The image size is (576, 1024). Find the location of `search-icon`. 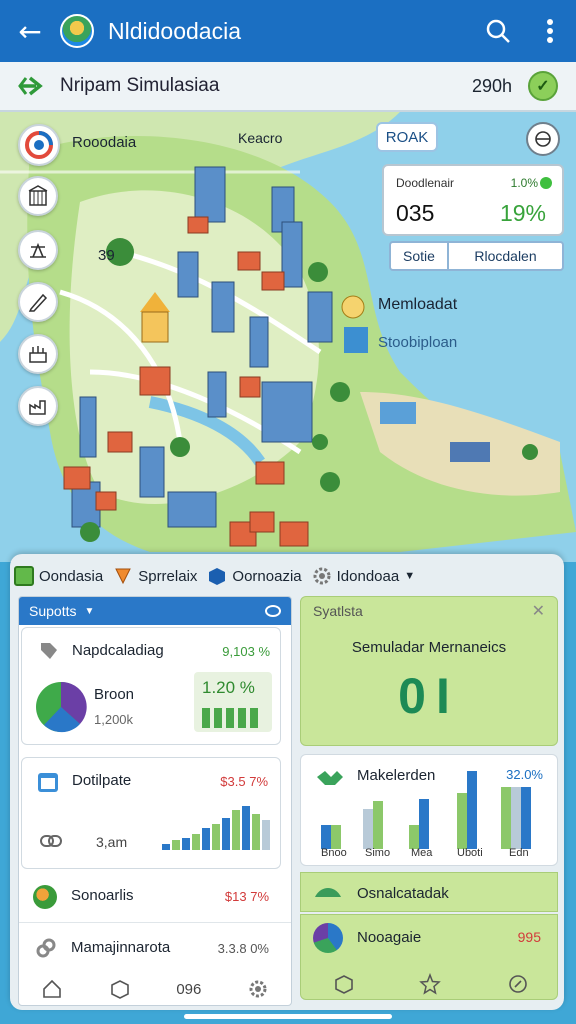

search-icon is located at coordinates (498, 31).